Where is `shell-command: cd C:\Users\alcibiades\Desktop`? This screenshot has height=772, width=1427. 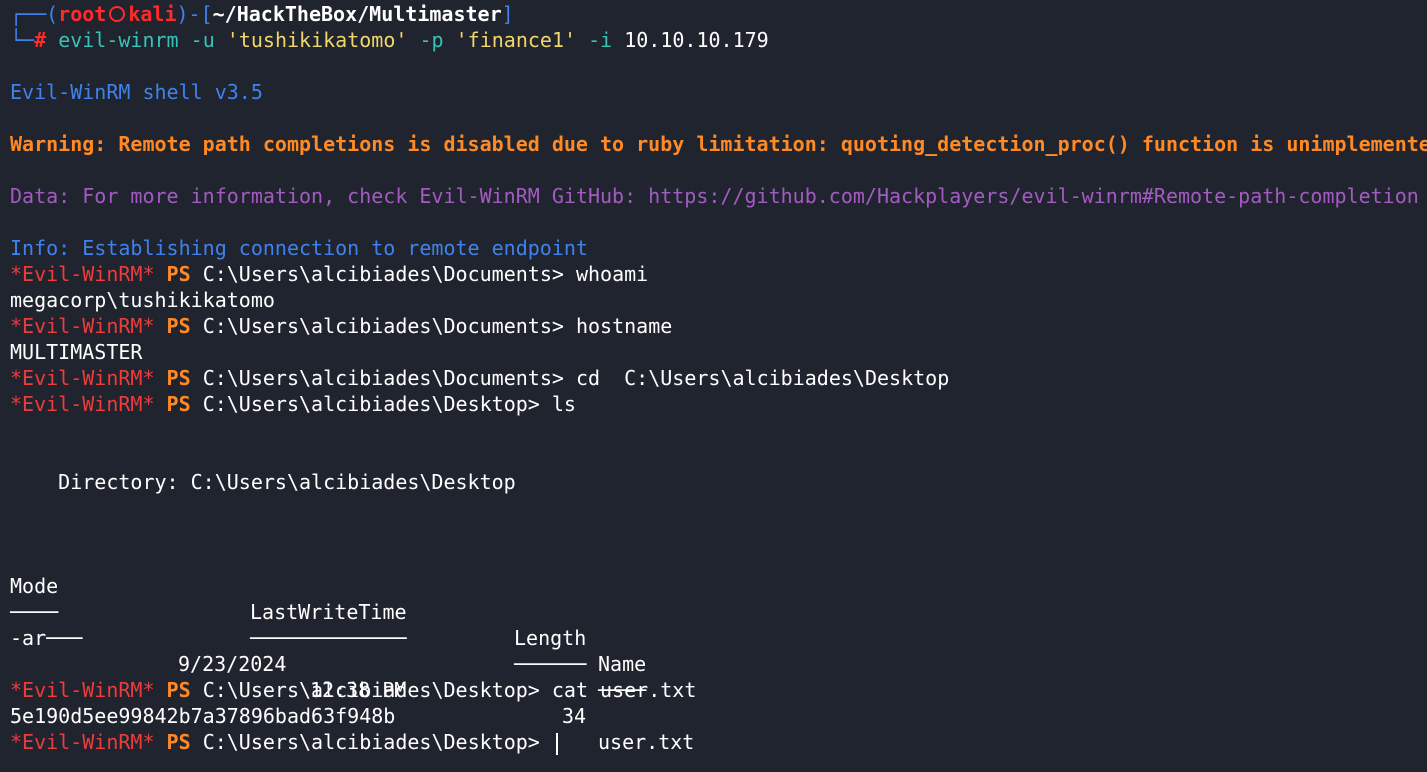
shell-command: cd C:\Users\alcibiades\Desktop is located at coordinates (762, 378).